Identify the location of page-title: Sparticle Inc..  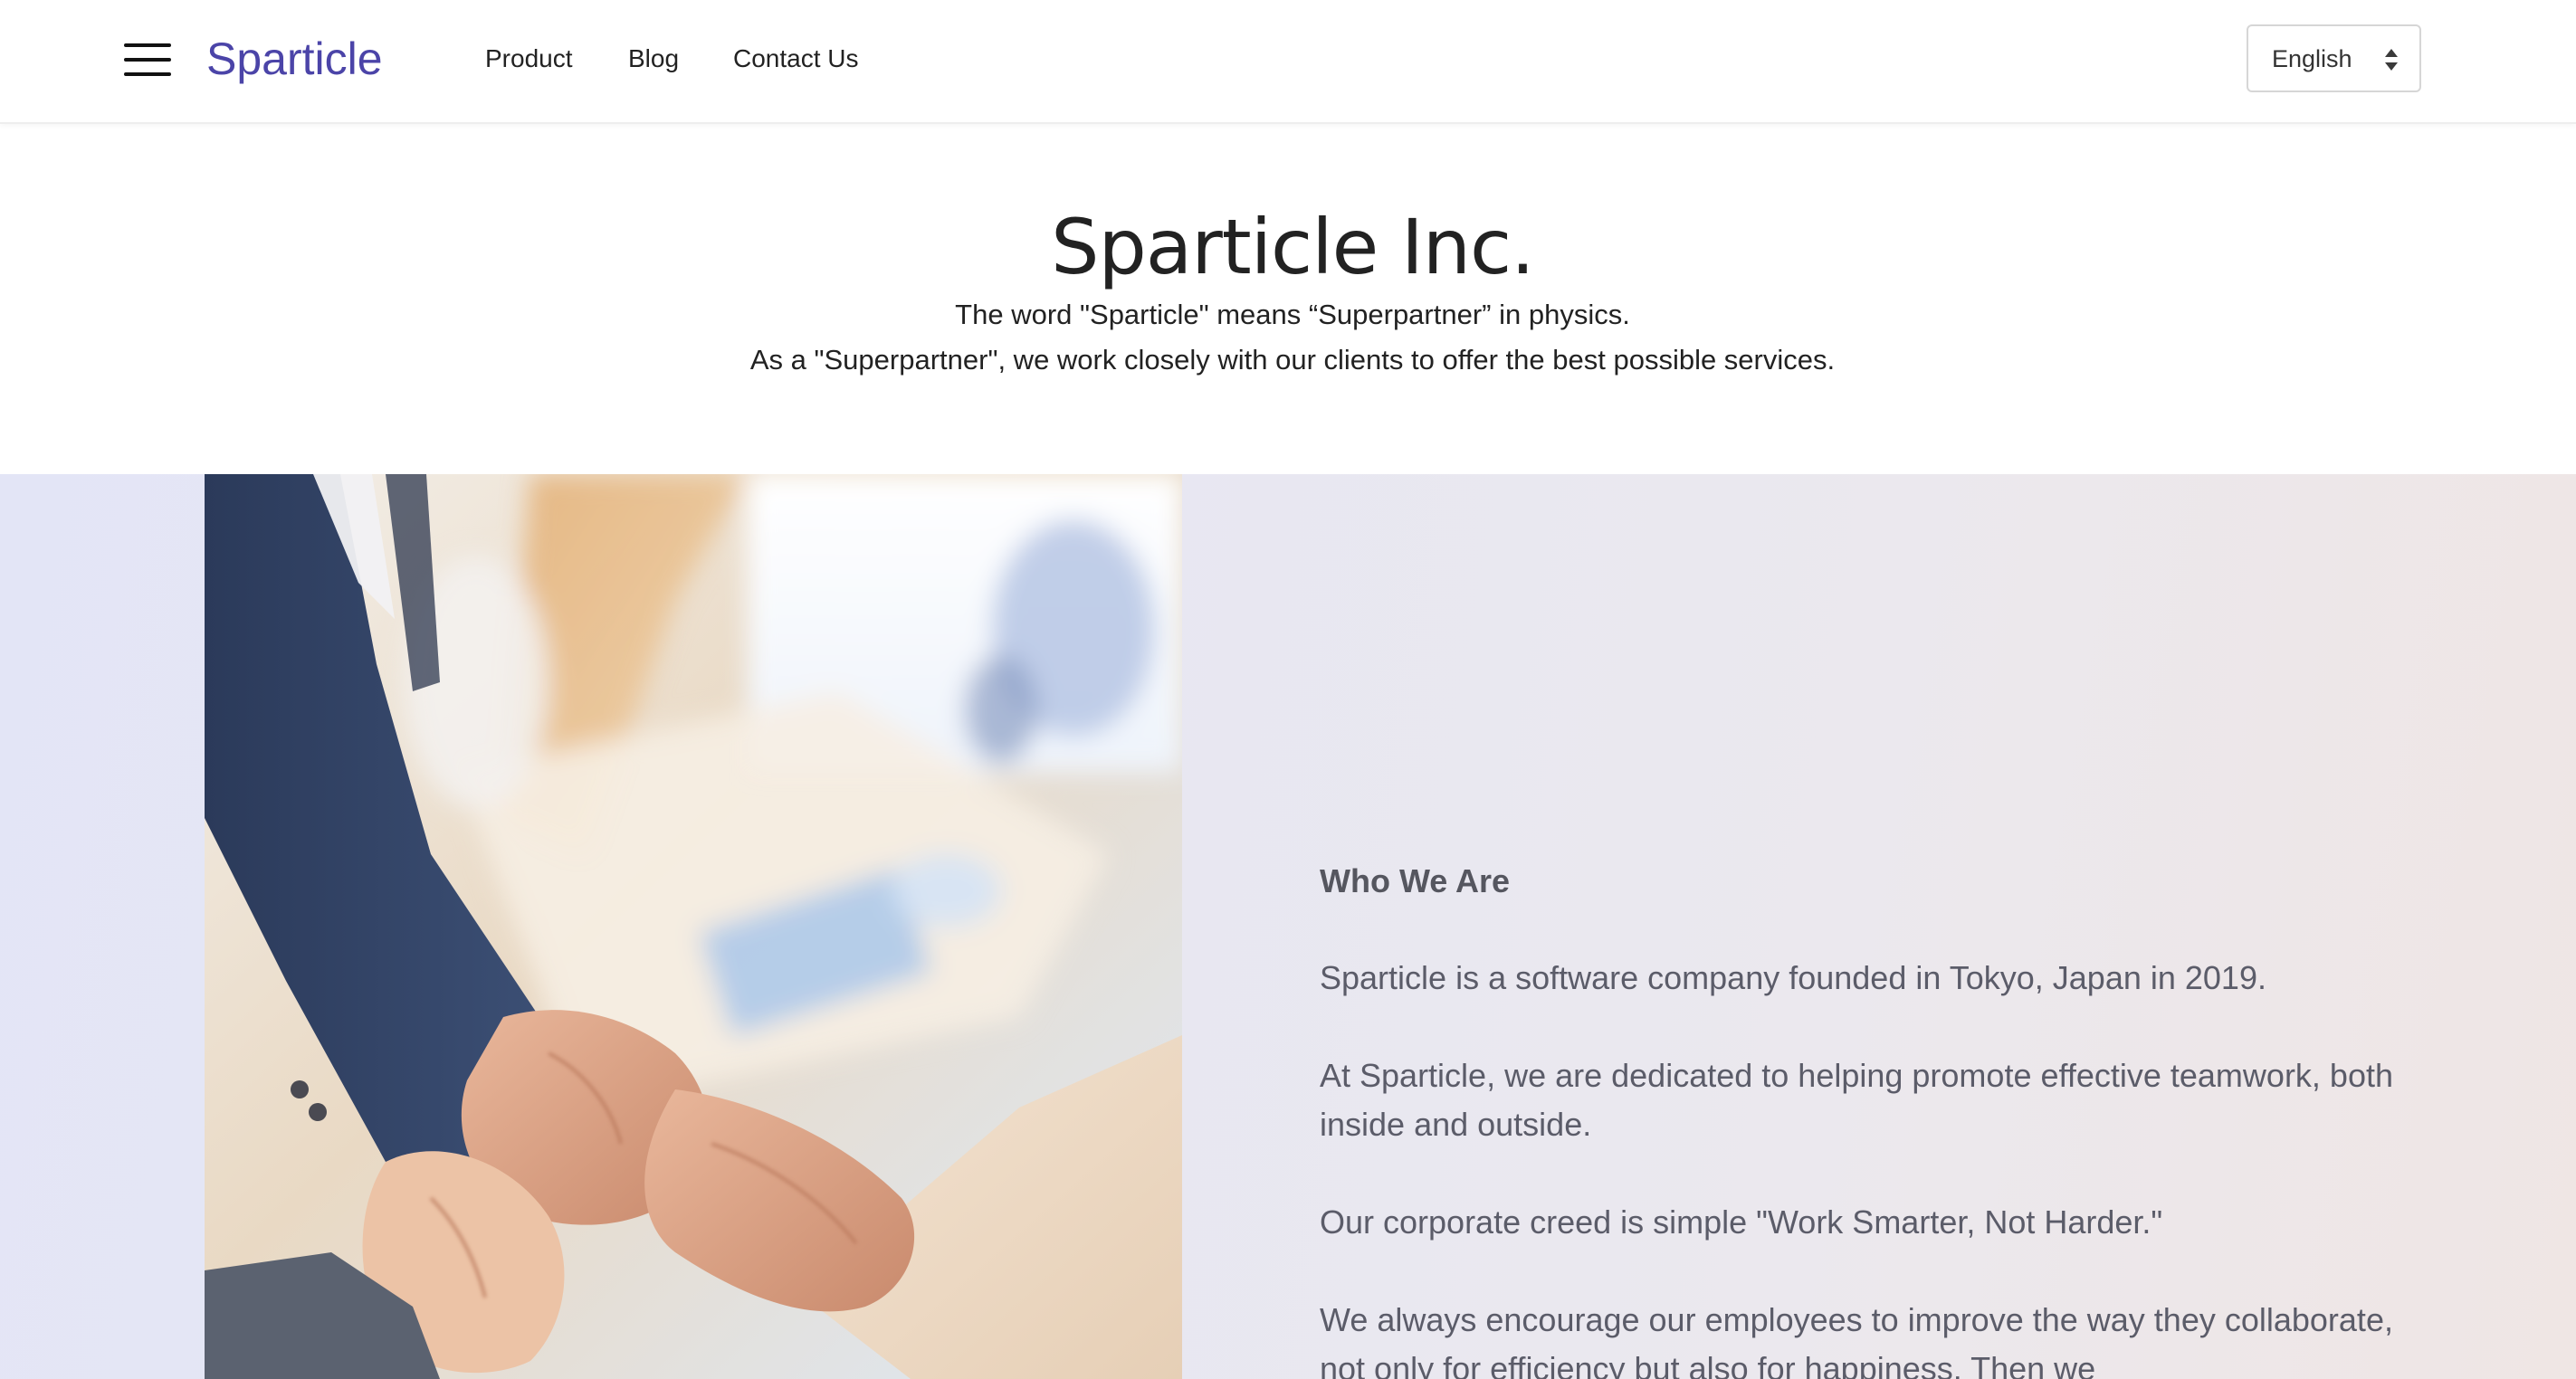
(1293, 247).